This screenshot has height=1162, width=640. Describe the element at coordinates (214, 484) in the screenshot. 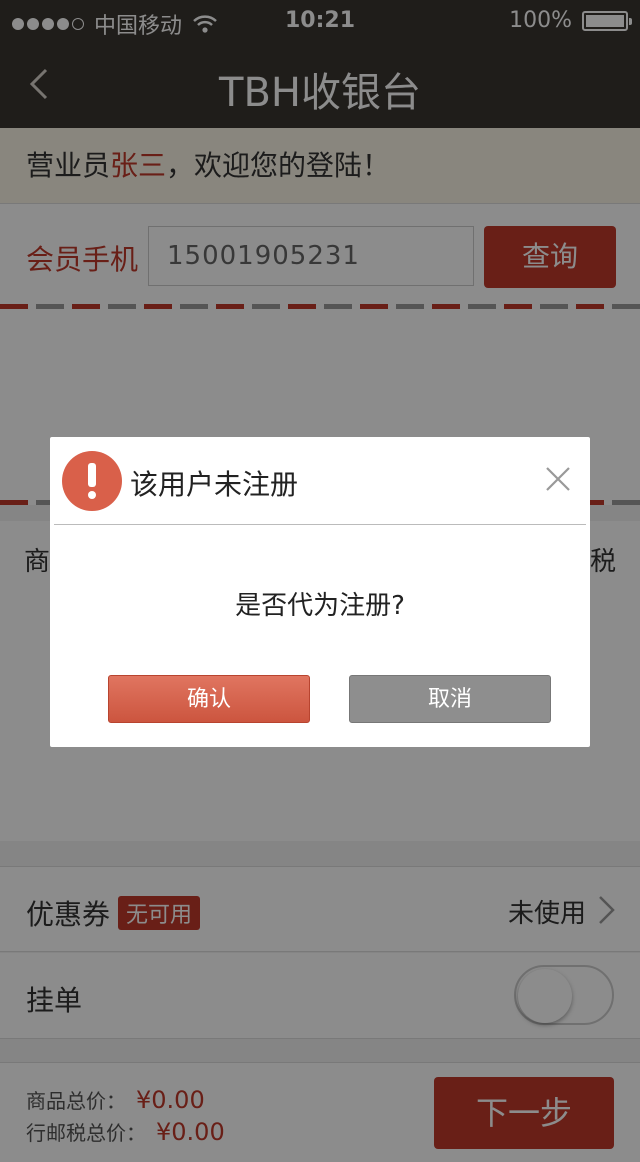

I see `dialog-title: 该用户未注册` at that location.